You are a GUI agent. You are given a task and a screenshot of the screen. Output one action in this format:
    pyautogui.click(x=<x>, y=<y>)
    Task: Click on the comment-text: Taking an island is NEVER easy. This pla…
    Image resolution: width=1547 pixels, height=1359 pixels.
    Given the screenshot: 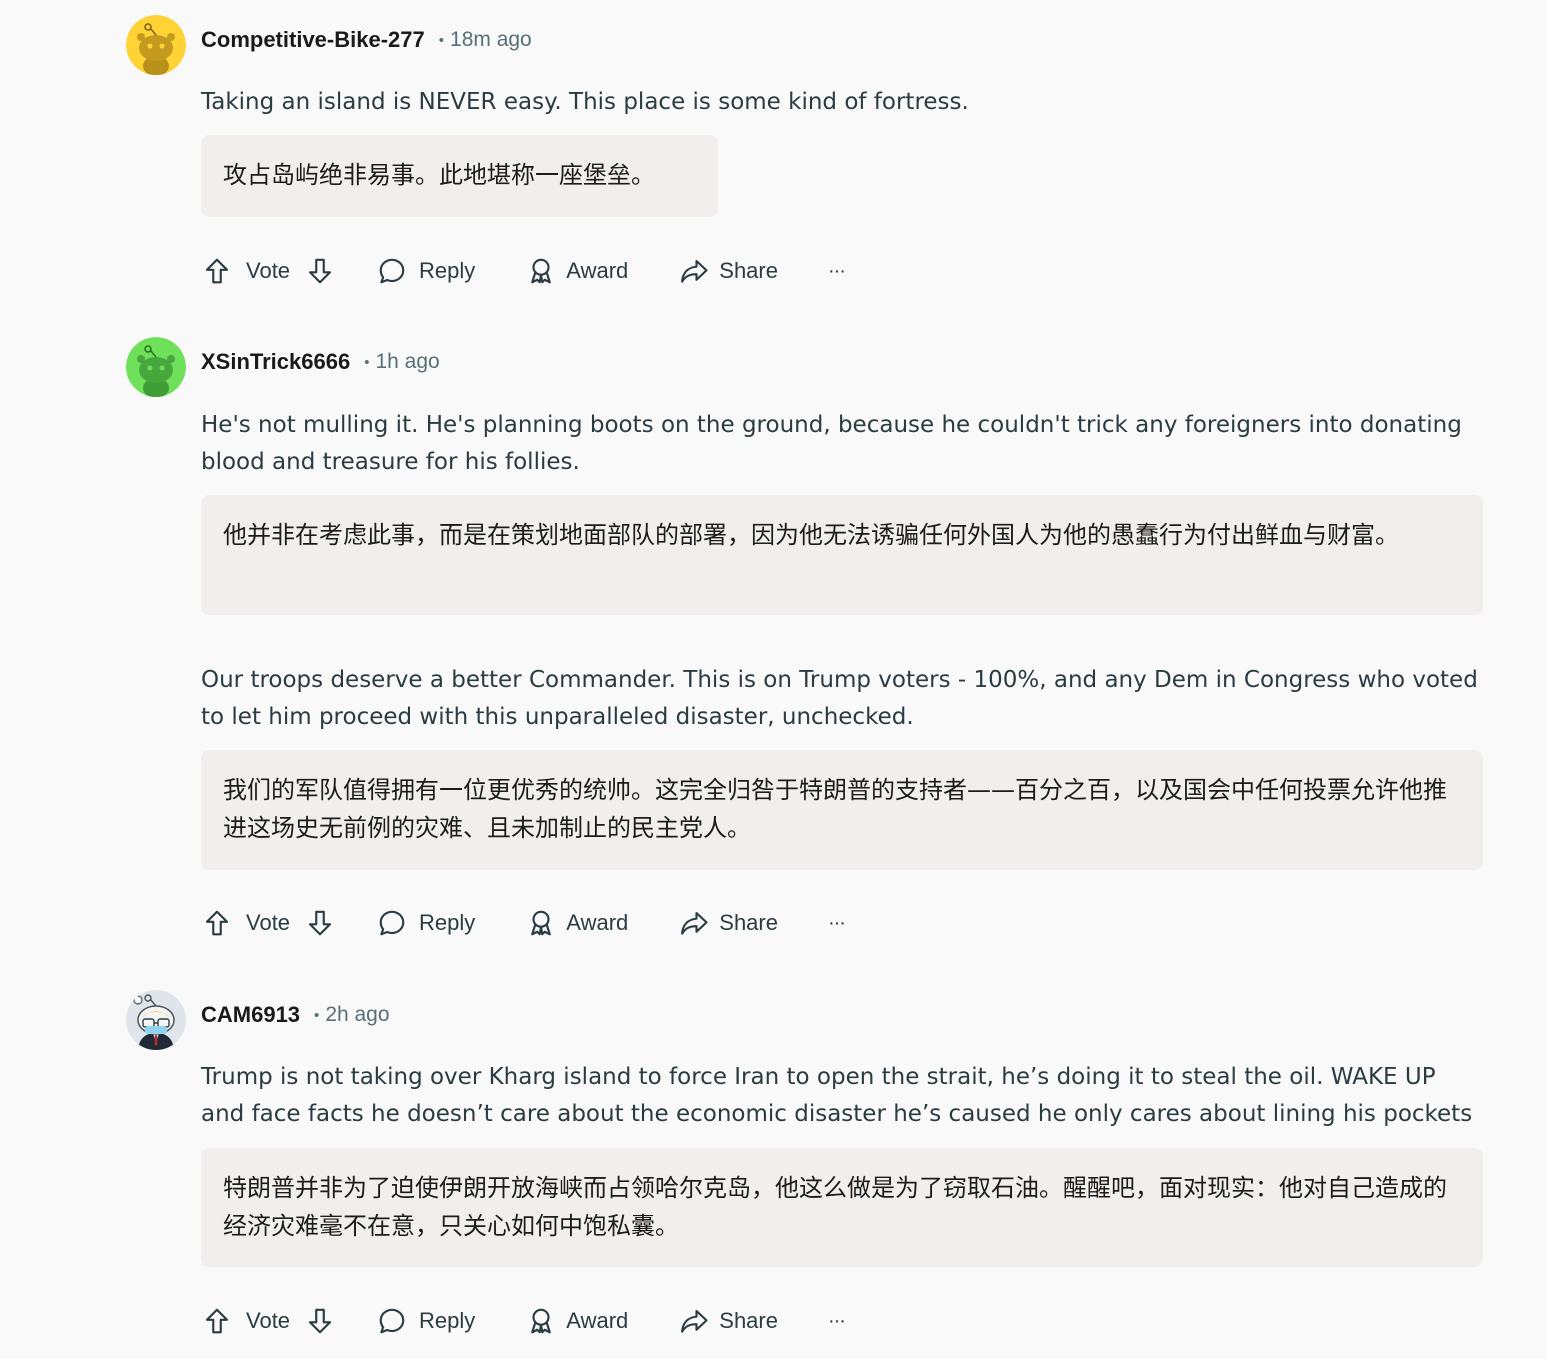 What is the action you would take?
    pyautogui.click(x=585, y=102)
    